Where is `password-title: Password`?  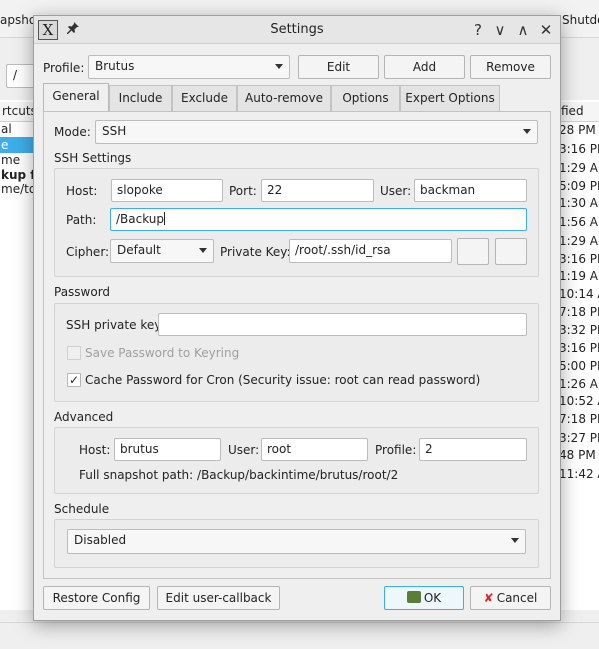
password-title: Password is located at coordinates (82, 292).